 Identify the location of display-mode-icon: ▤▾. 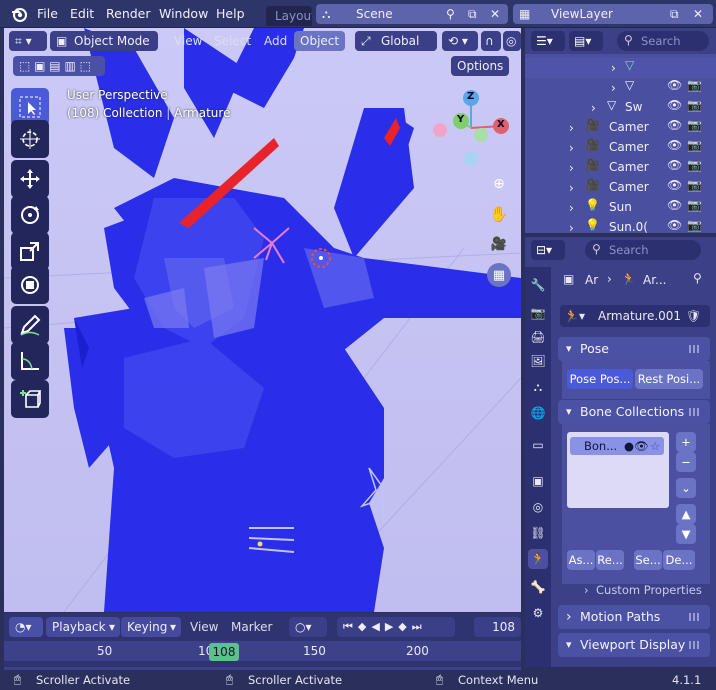
(586, 41).